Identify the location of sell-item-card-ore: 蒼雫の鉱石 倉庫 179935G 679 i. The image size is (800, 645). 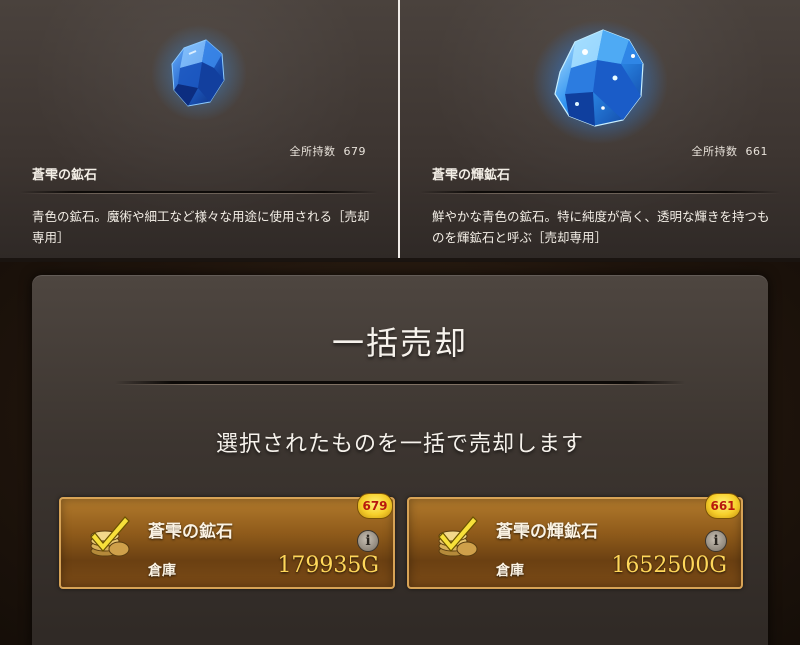
(227, 541).